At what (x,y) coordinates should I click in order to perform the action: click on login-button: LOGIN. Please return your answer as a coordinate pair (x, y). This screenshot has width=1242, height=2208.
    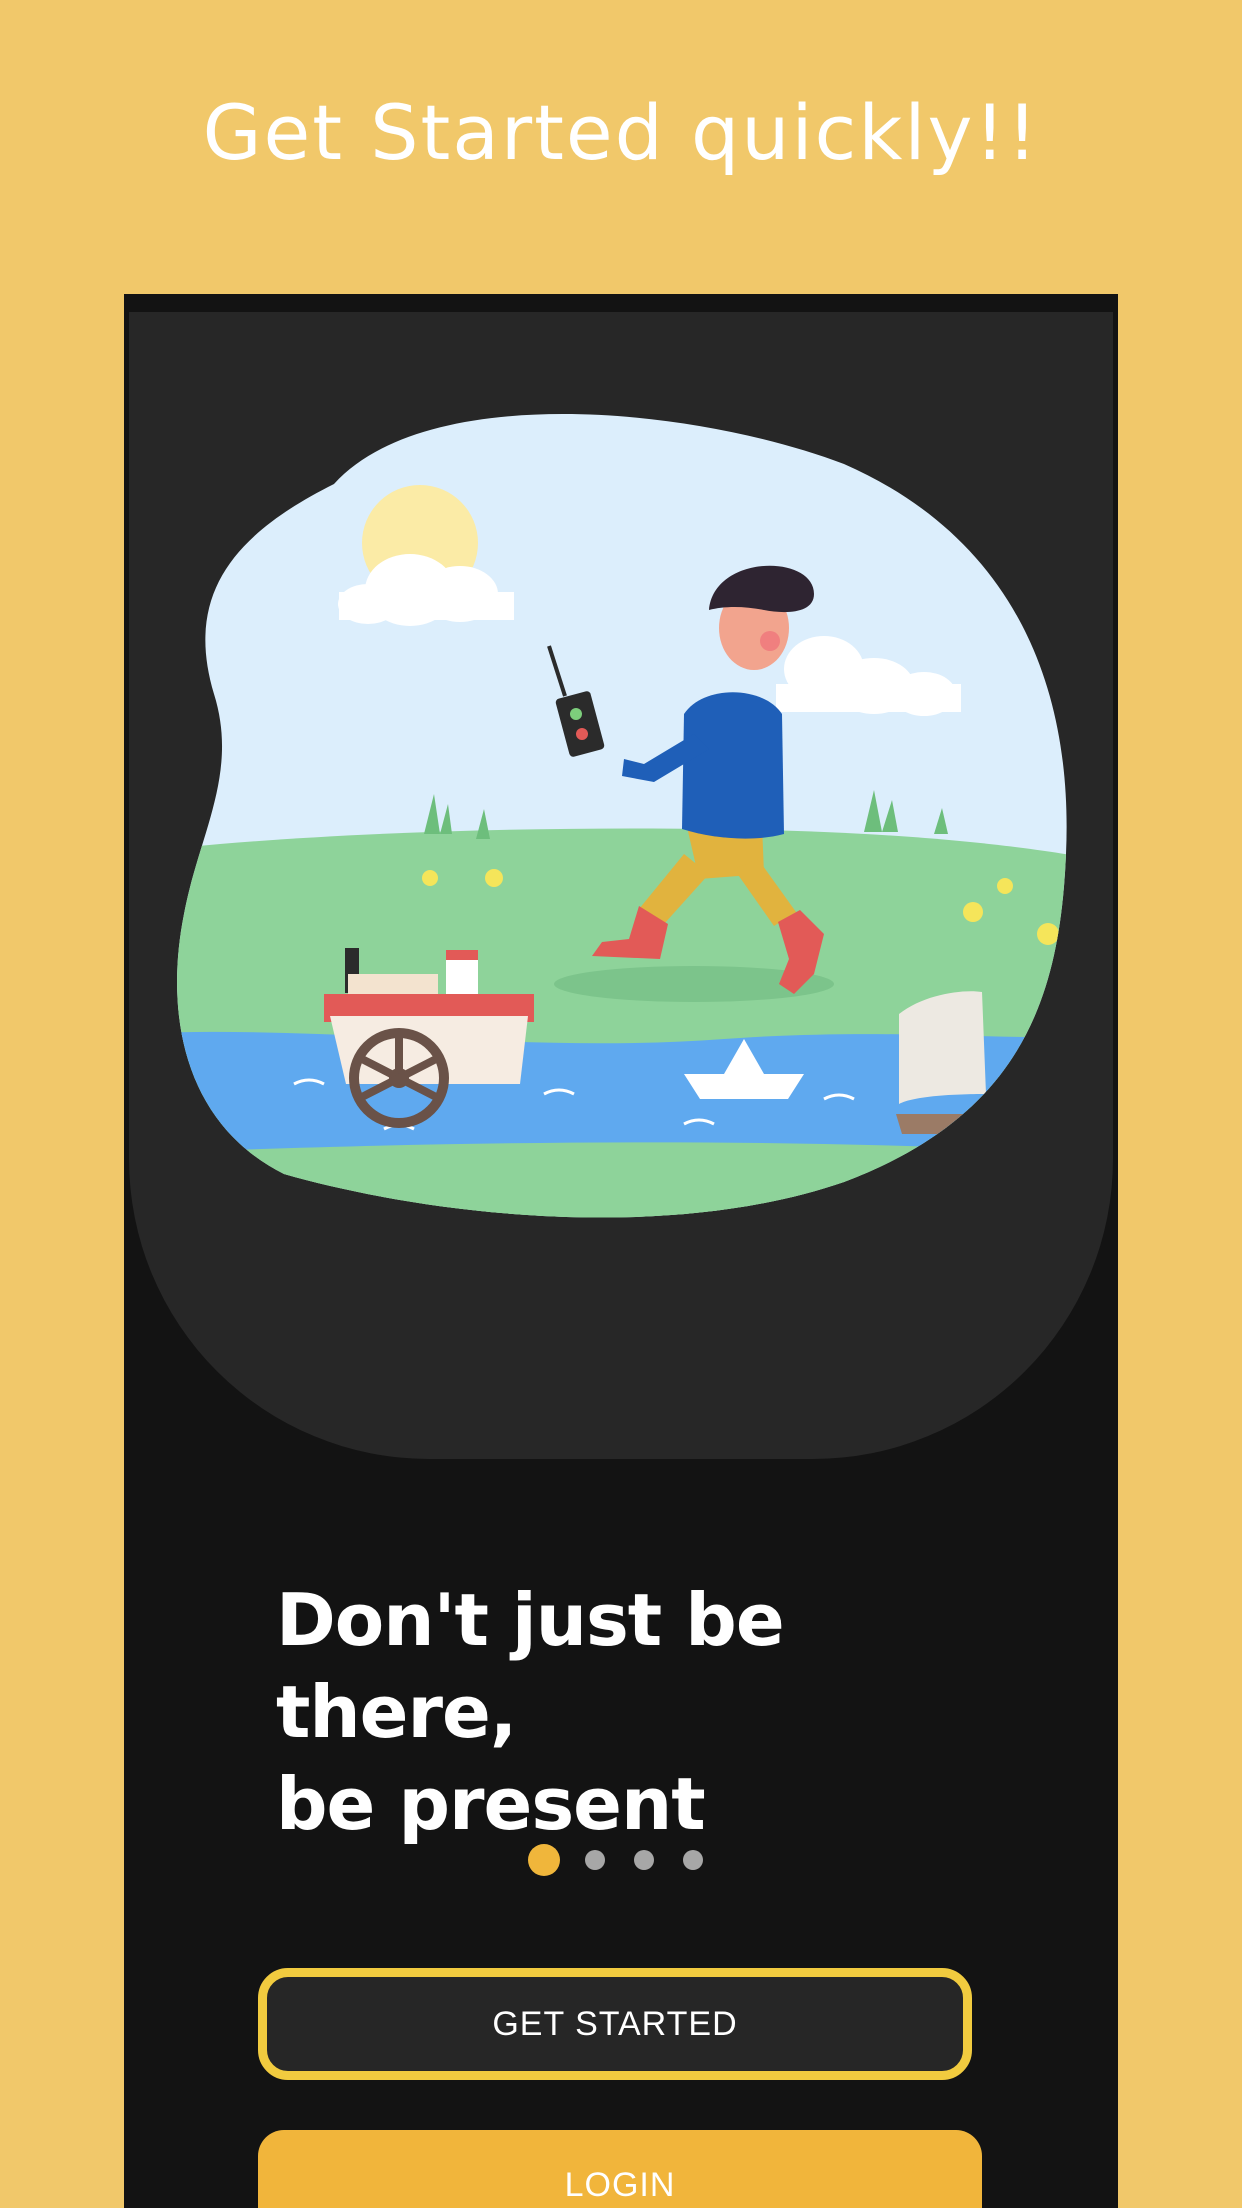
    Looking at the image, I should click on (620, 2169).